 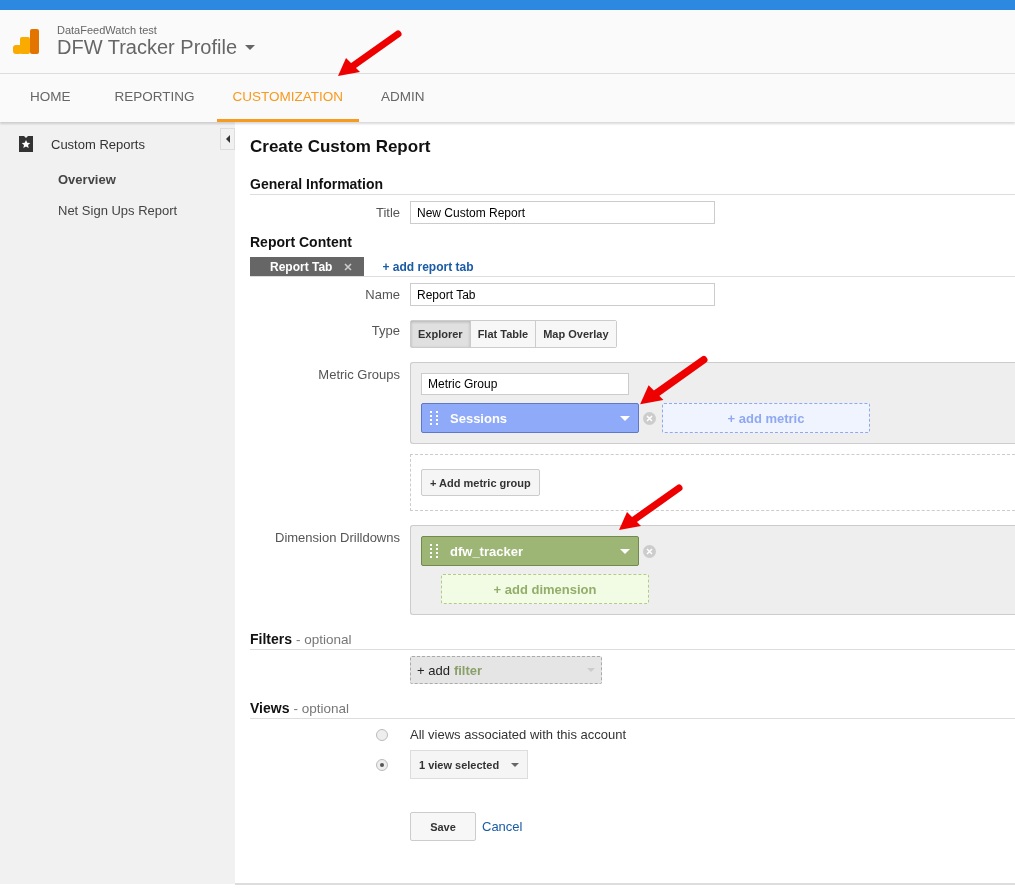 What do you see at coordinates (562, 212) in the screenshot?
I see `title-input: New Custom Report` at bounding box center [562, 212].